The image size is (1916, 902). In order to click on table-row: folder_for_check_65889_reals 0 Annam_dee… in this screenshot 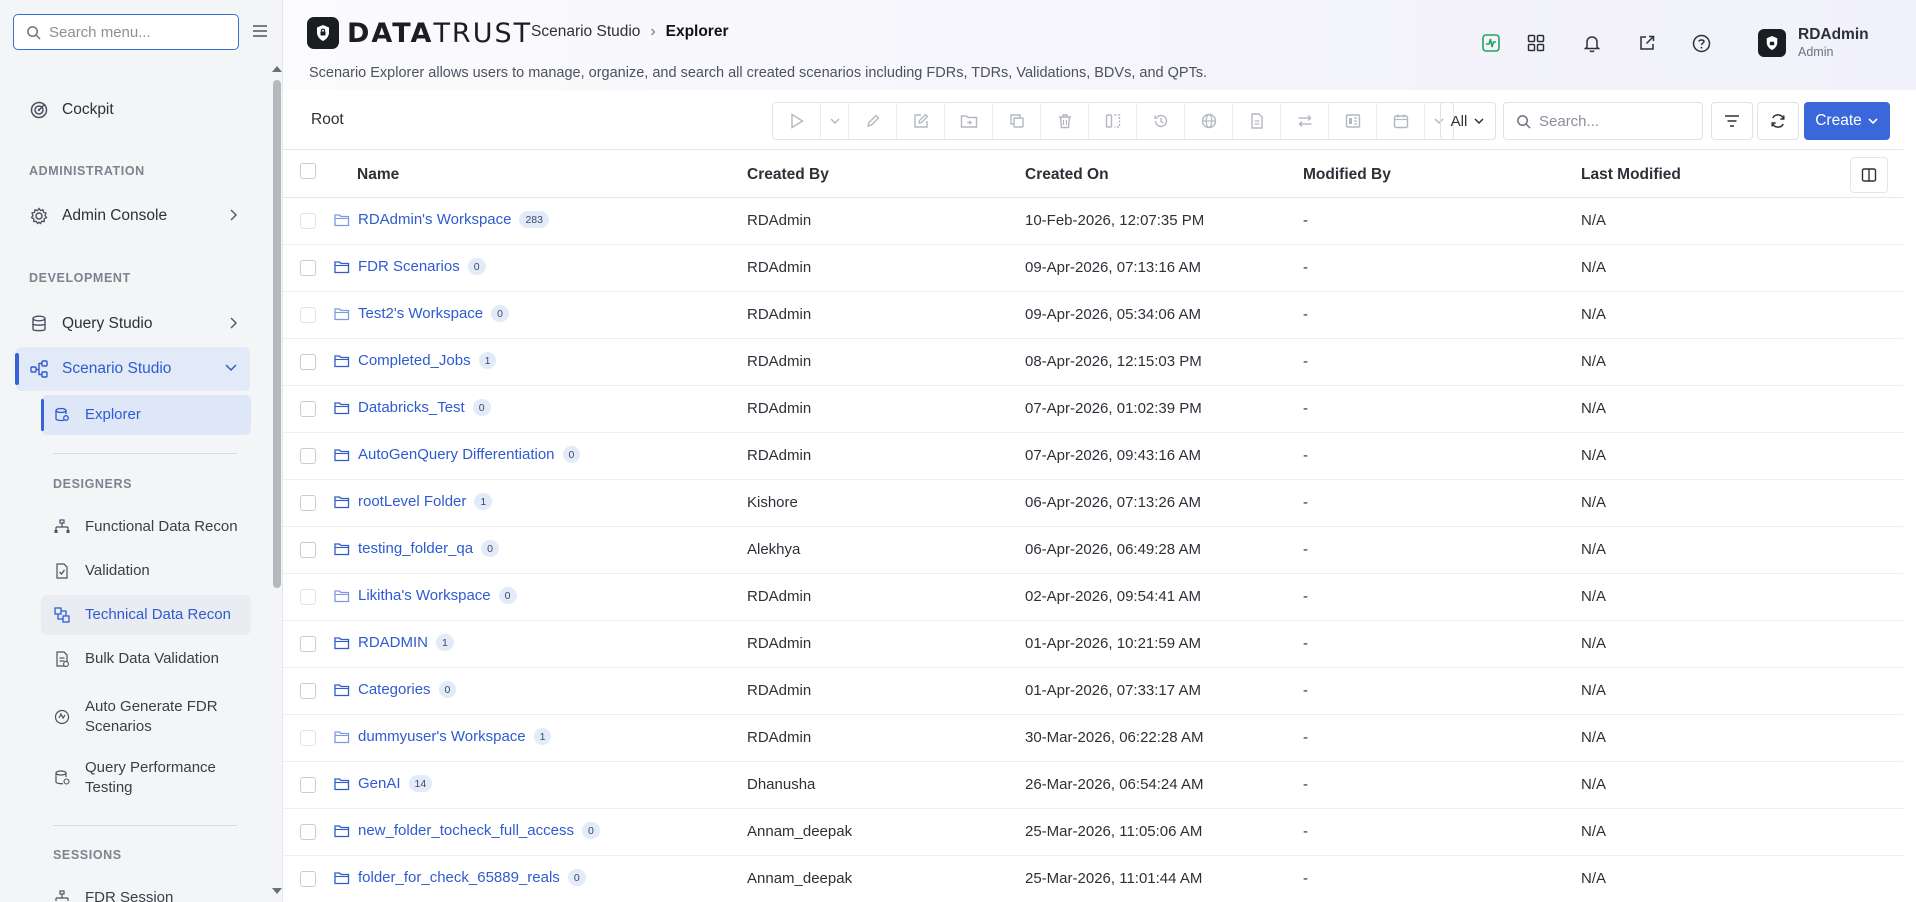, I will do `click(1093, 879)`.